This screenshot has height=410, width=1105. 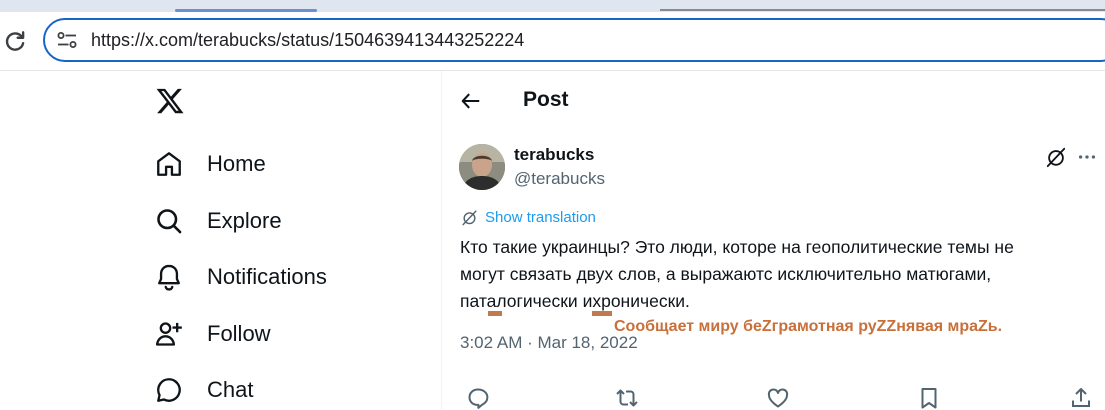 What do you see at coordinates (778, 398) in the screenshot?
I see `like-icon` at bounding box center [778, 398].